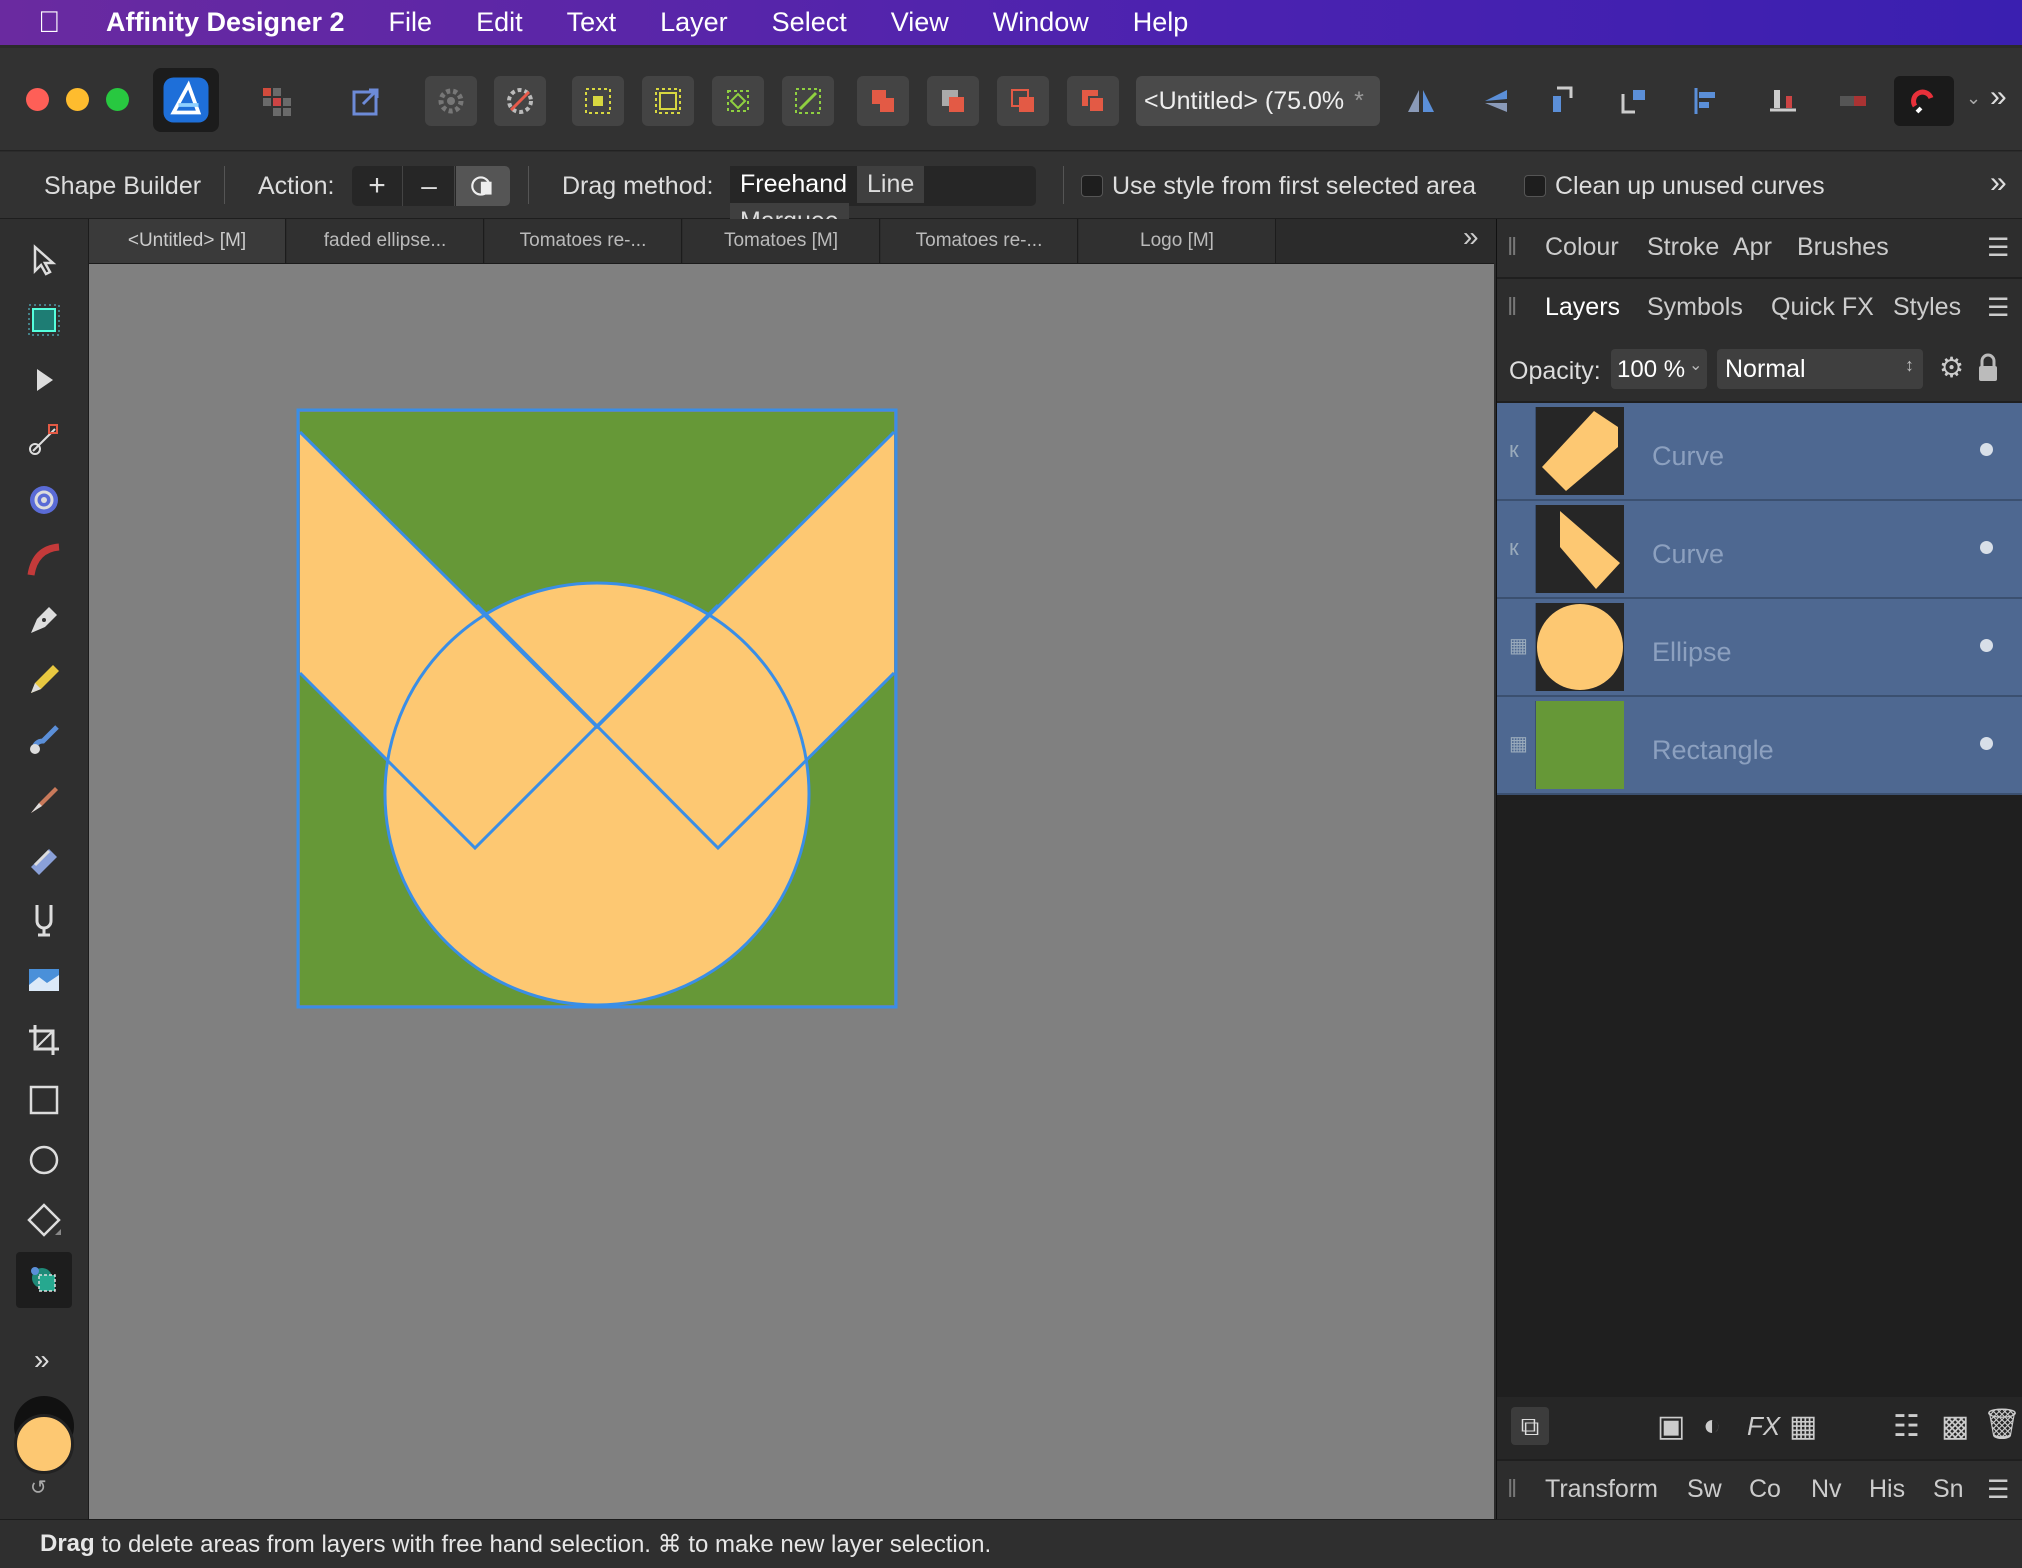 This screenshot has height=1568, width=2022. I want to click on layer-row-rectangle: ▦ Rectangle, so click(1759, 746).